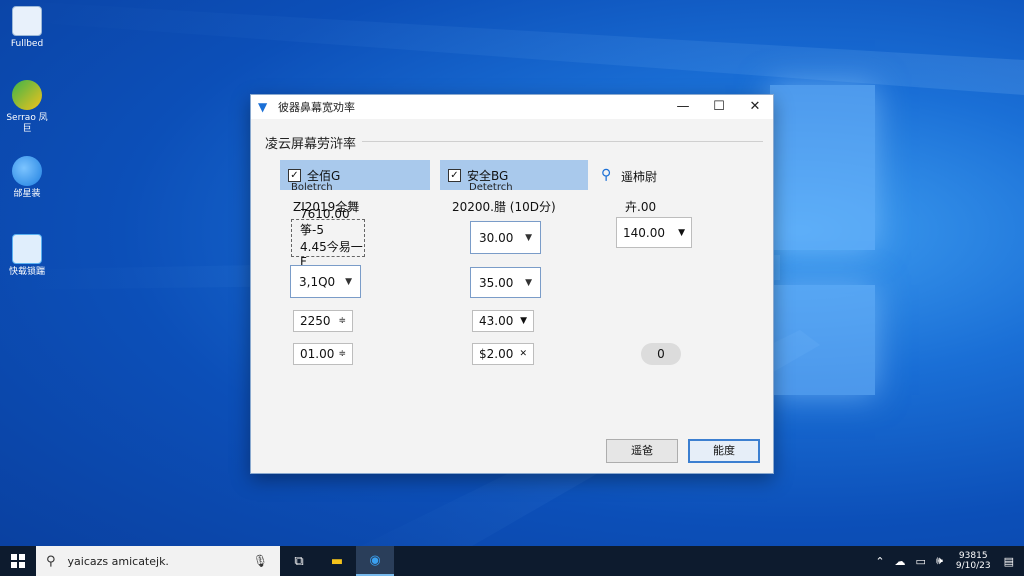 The image size is (1024, 576). I want to click on col2-dropdown-1-value: 30.00, so click(496, 237).